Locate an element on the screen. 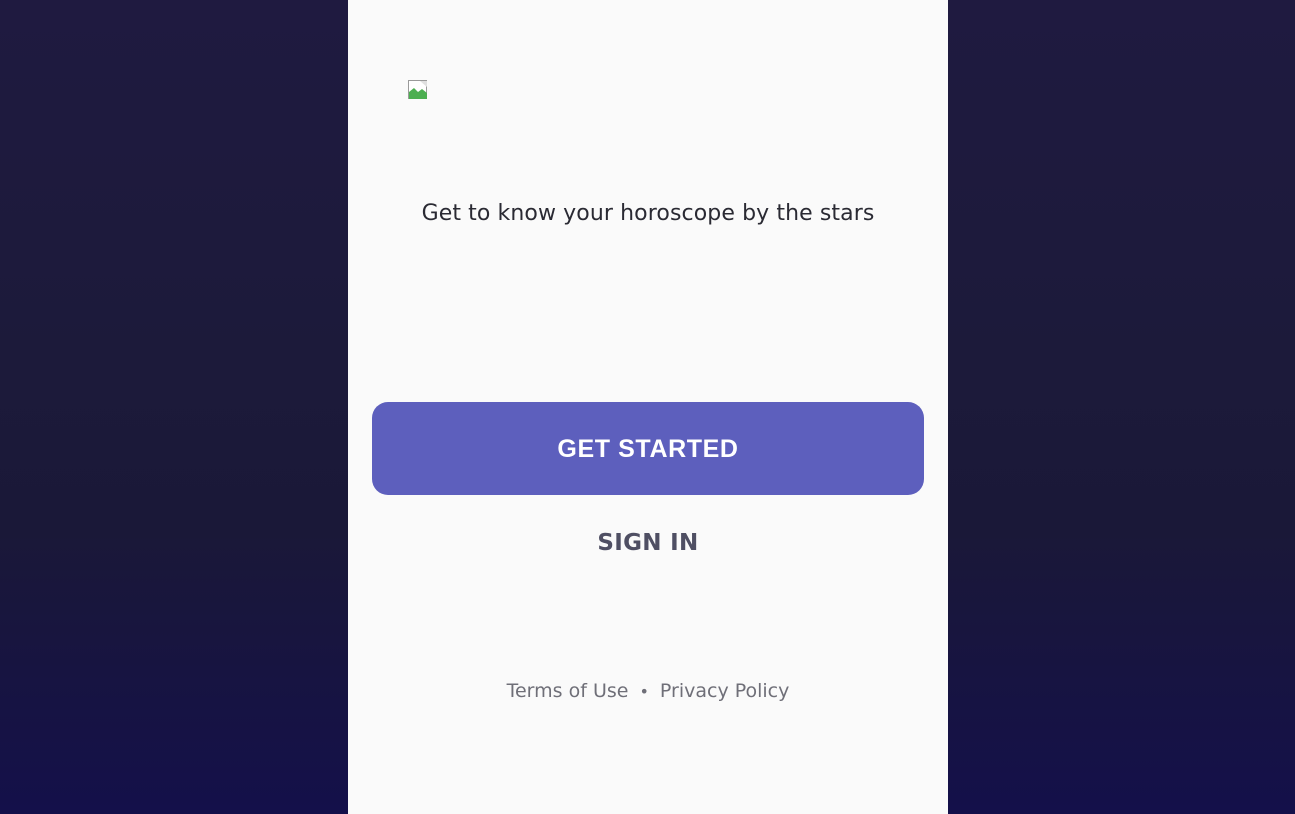 The height and width of the screenshot is (814, 1295). sign-in-button: SIGN IN is located at coordinates (648, 543).